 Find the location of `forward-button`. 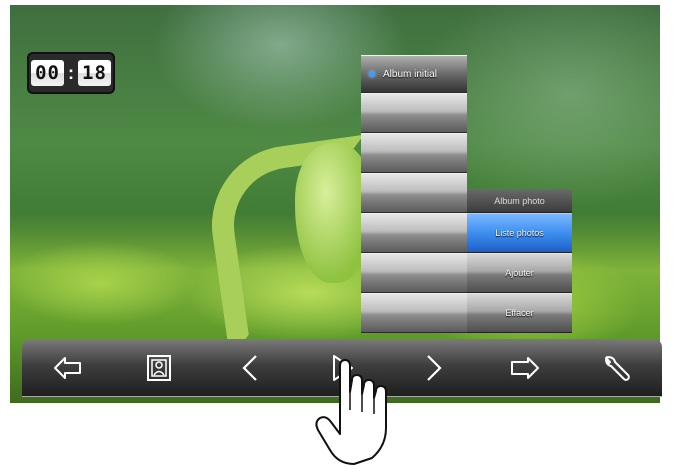

forward-button is located at coordinates (525, 368).